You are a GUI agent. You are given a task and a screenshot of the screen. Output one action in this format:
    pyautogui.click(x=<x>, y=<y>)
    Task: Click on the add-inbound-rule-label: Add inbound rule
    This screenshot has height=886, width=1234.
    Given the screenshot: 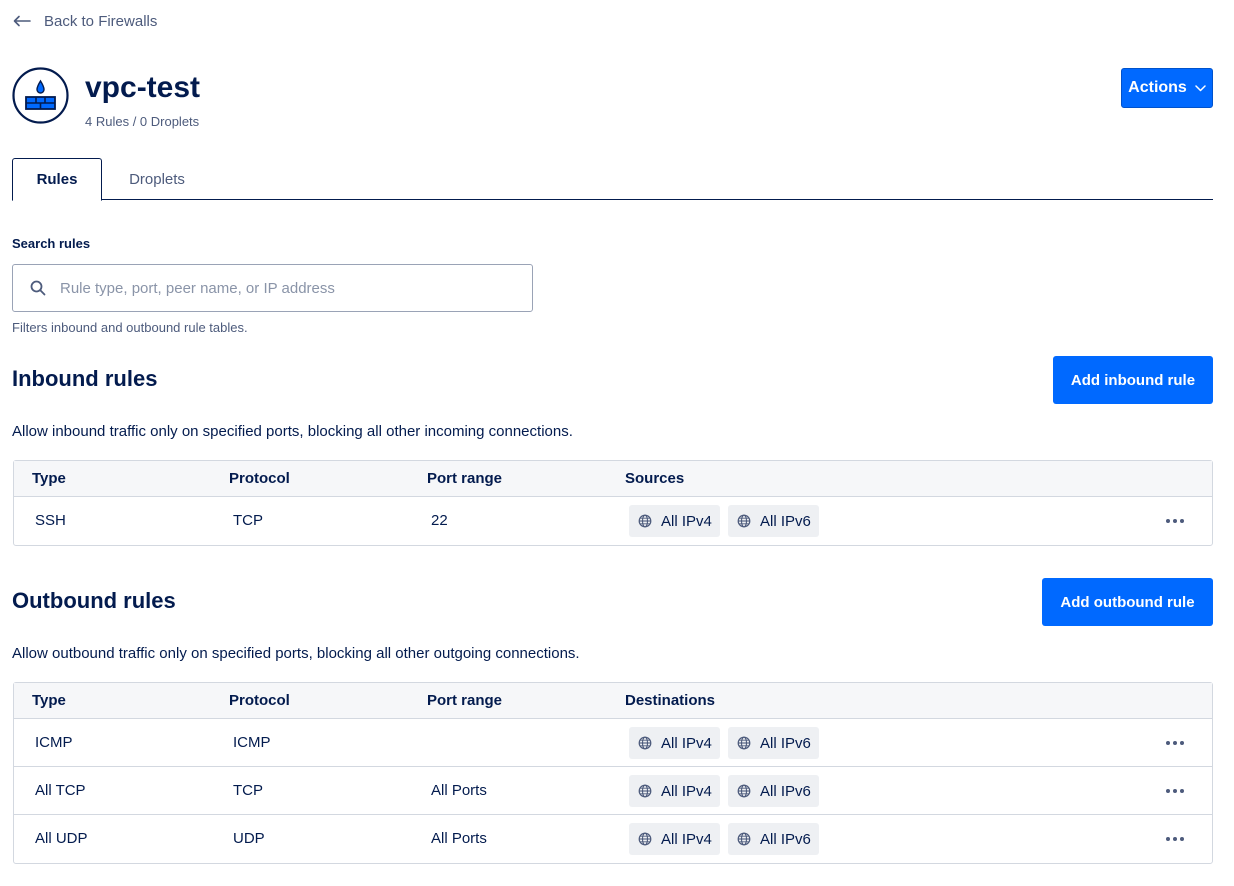 What is the action you would take?
    pyautogui.click(x=1133, y=380)
    